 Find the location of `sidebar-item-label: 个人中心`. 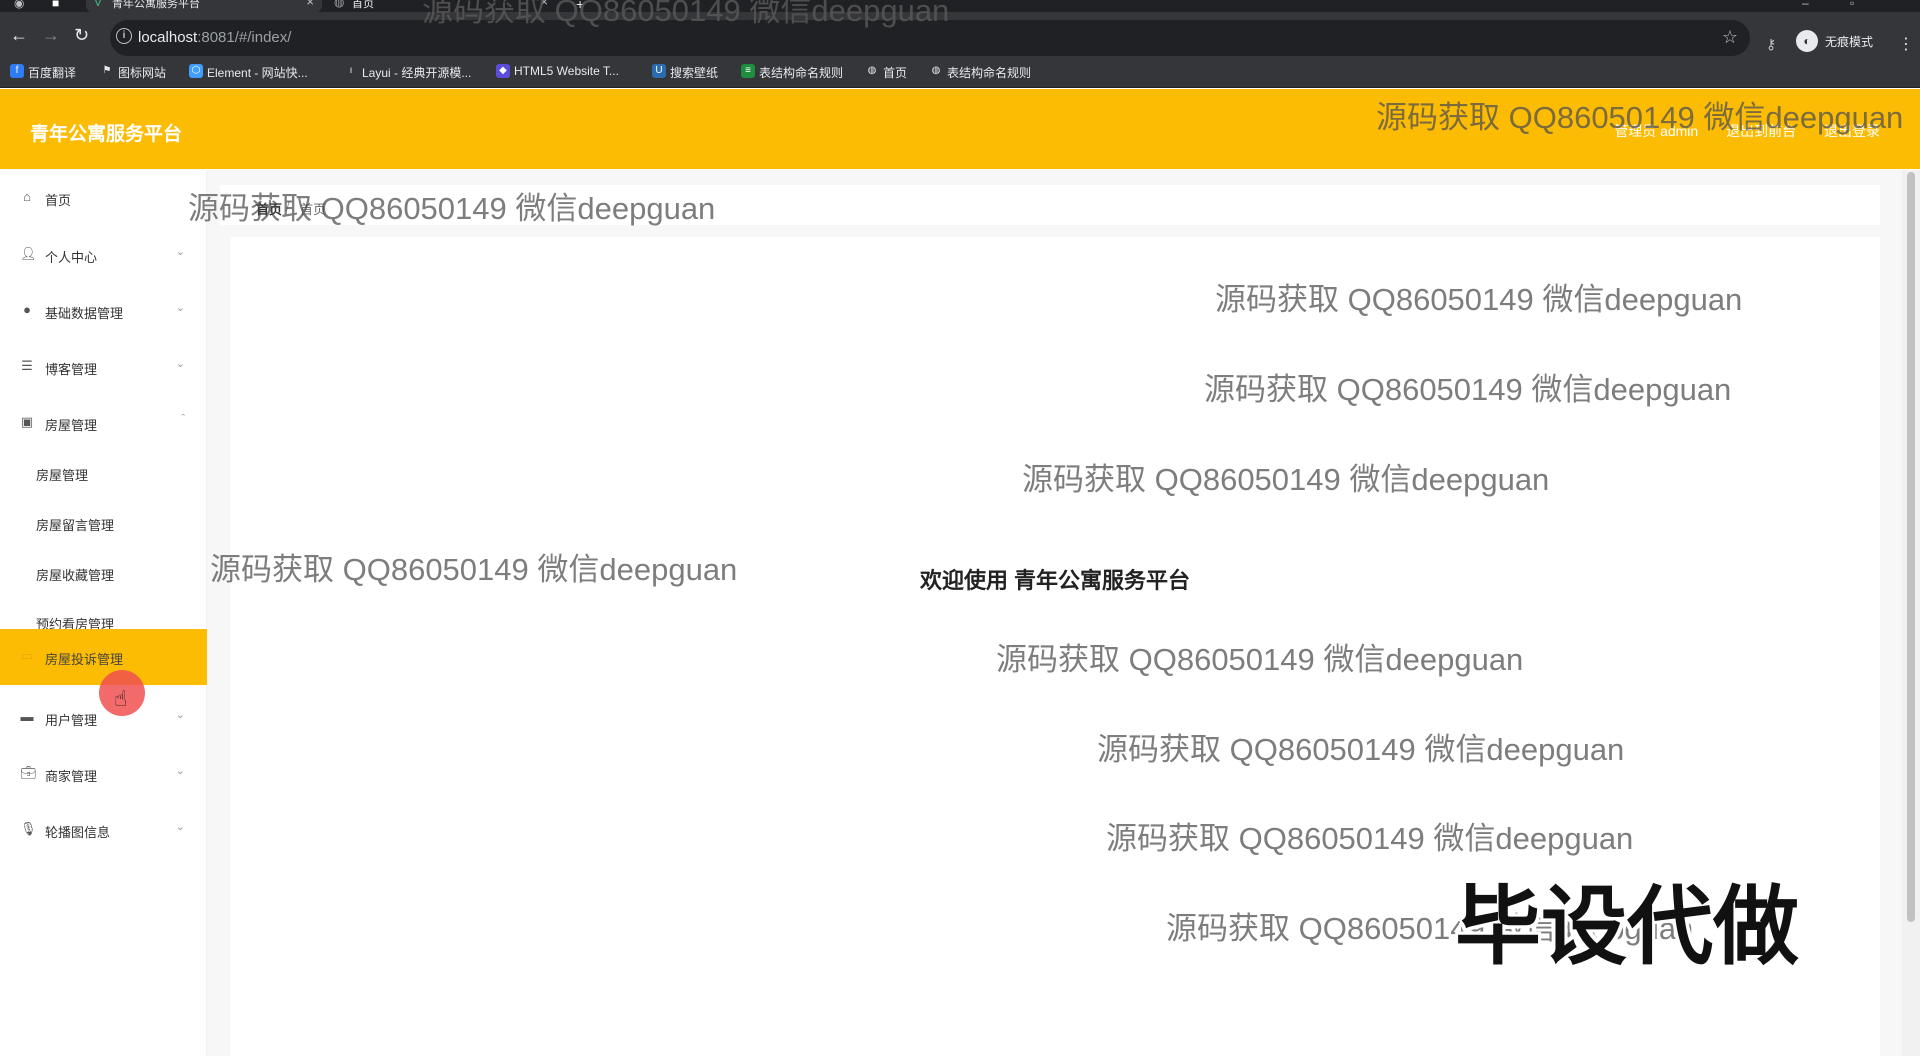

sidebar-item-label: 个人中心 is located at coordinates (71, 257).